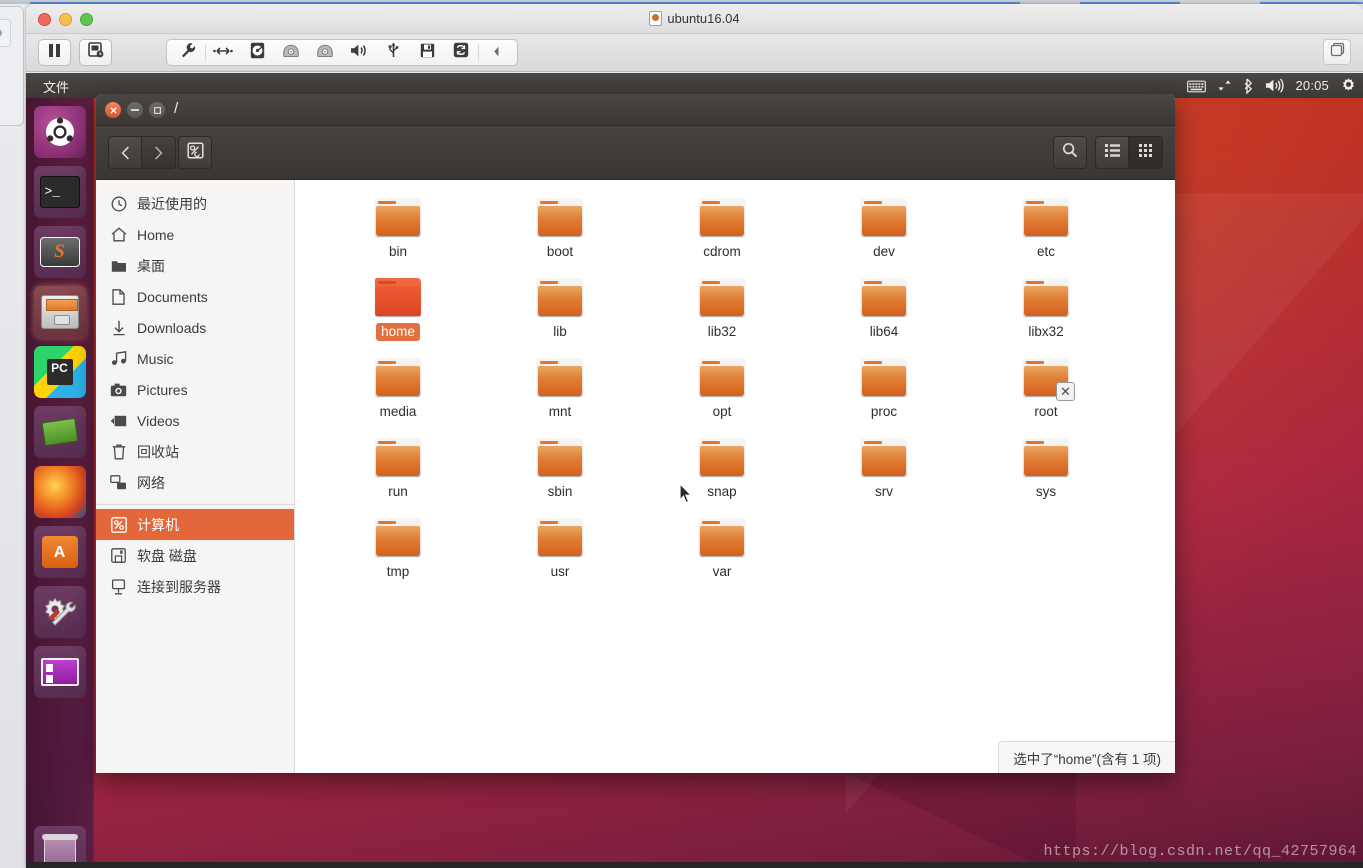  Describe the element at coordinates (1348, 85) in the screenshot. I see `gear-icon` at that location.